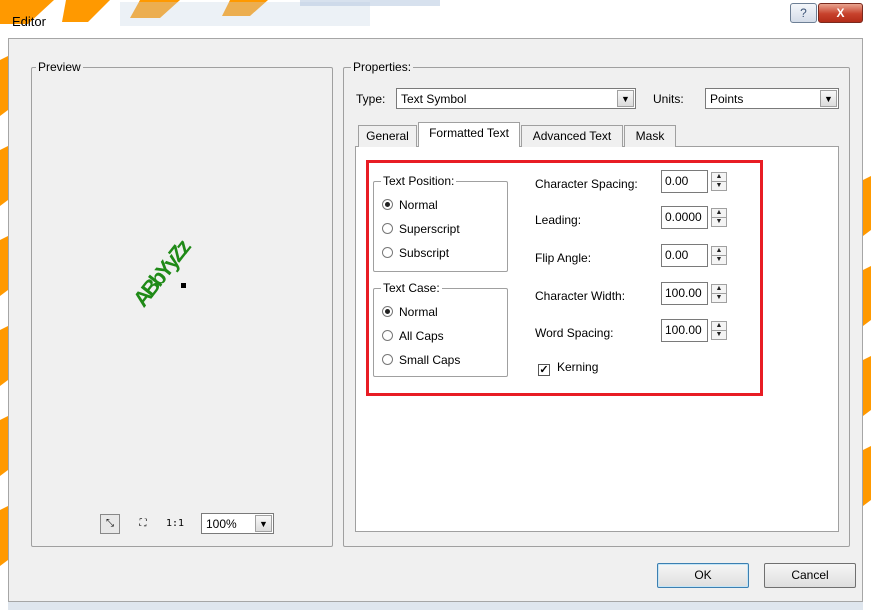  What do you see at coordinates (703, 575) in the screenshot?
I see `ok-button: OK` at bounding box center [703, 575].